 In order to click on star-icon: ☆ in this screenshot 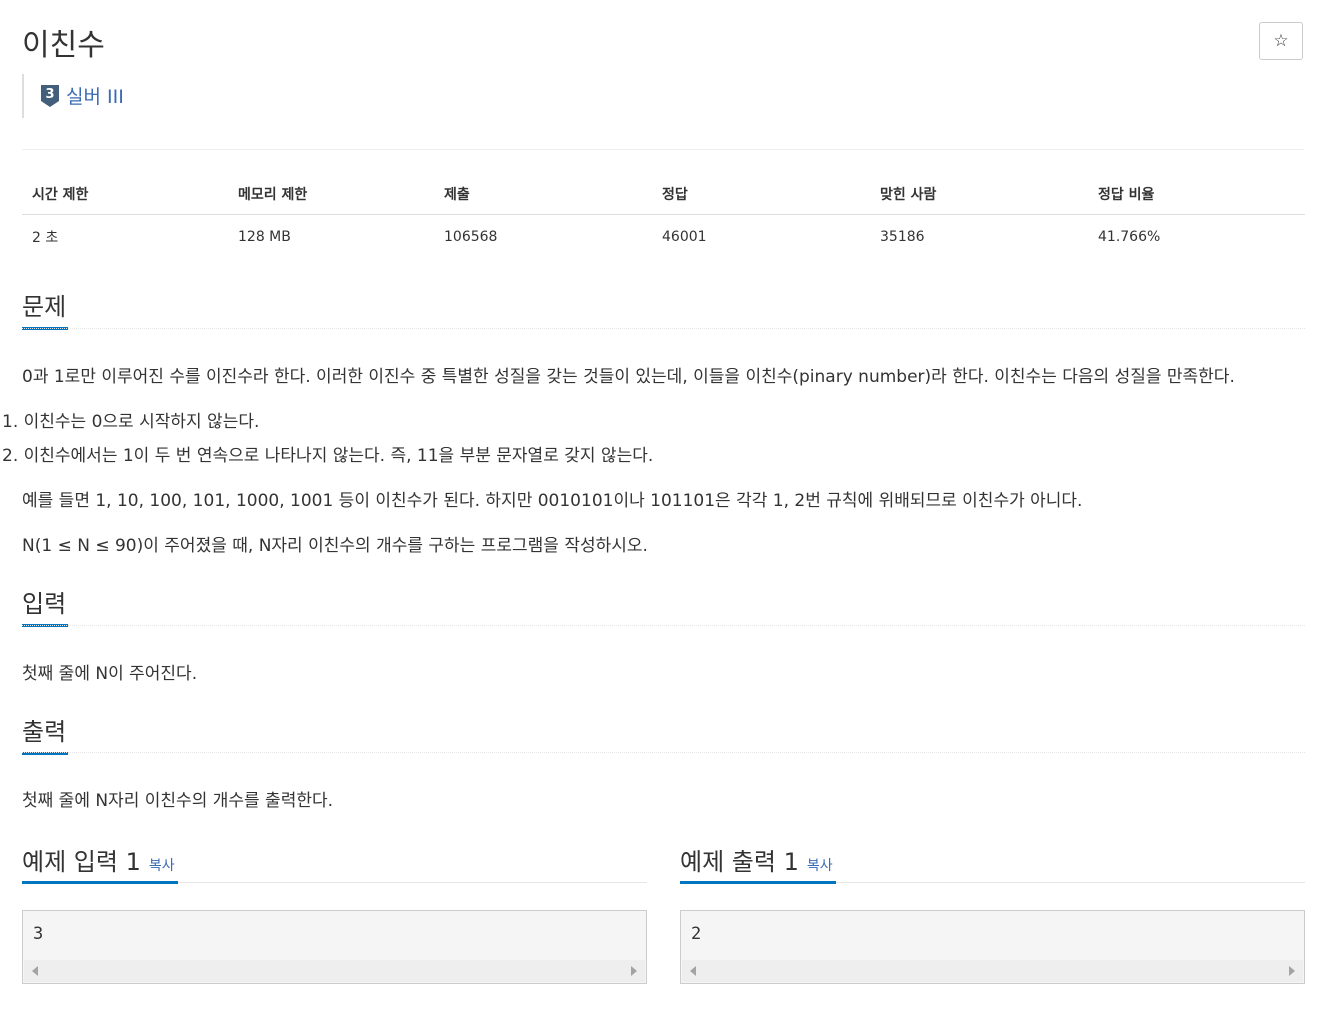, I will do `click(1281, 41)`.